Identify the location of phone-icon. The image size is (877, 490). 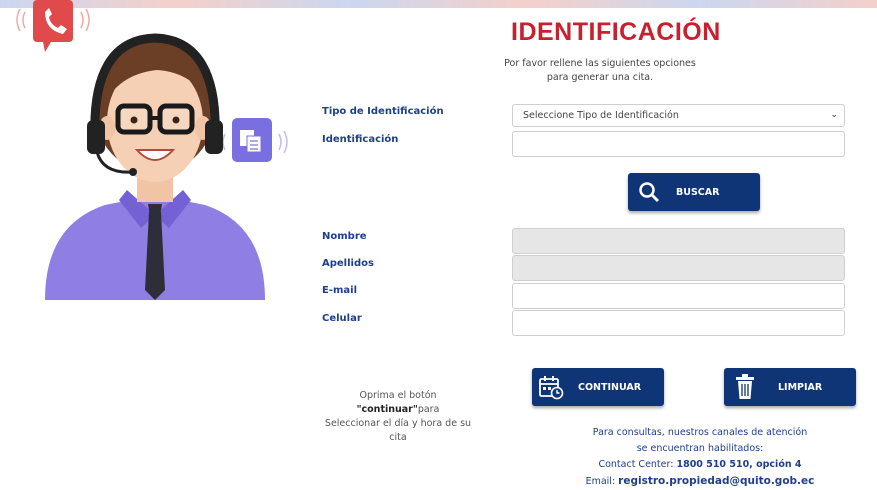
(53, 26).